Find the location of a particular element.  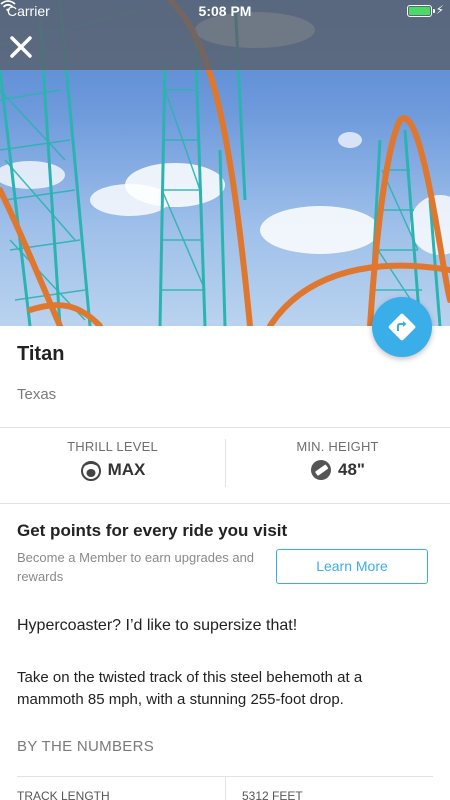

thrill-level-value-row: MAX is located at coordinates (112, 470).